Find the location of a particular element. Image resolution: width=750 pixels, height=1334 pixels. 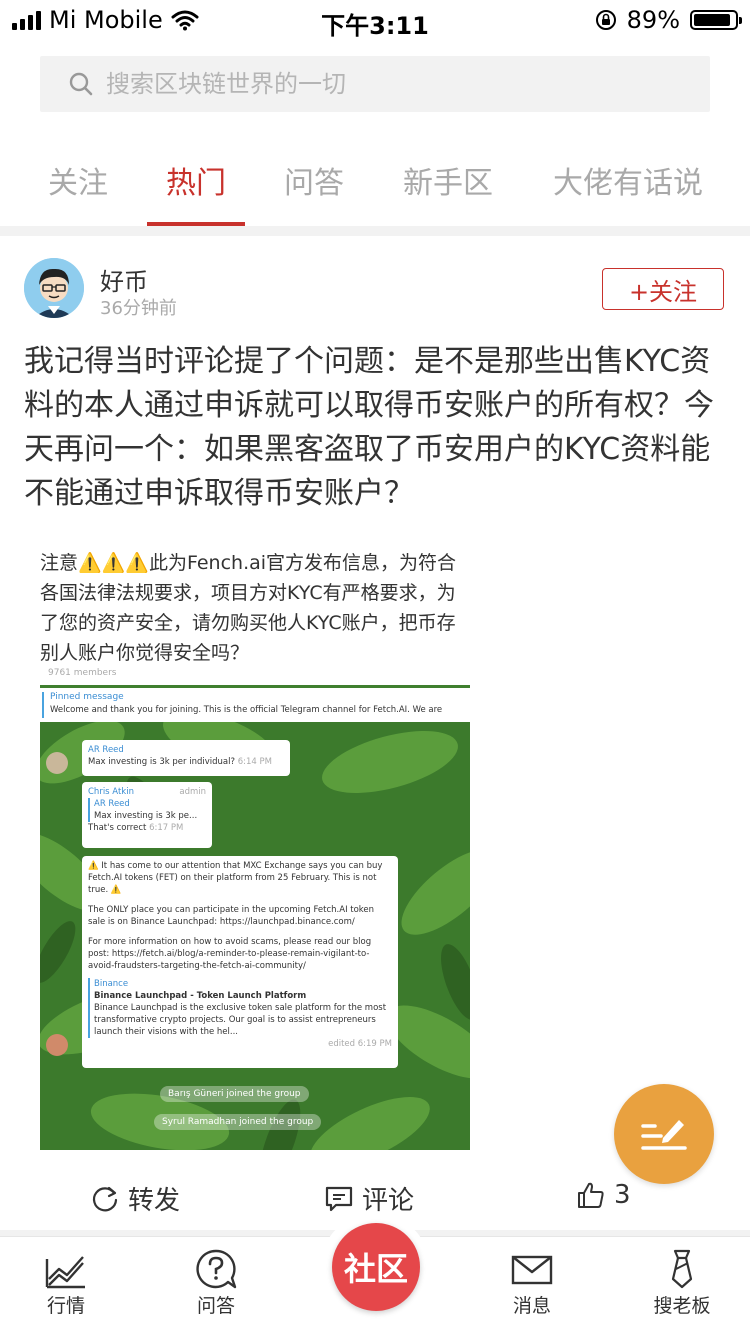

repost-icon is located at coordinates (105, 1198).